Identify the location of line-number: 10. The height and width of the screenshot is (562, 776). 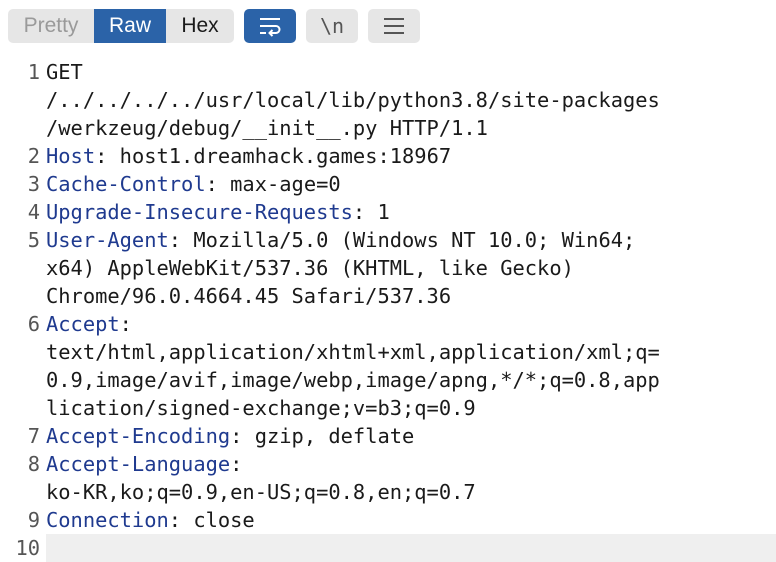
(23, 548).